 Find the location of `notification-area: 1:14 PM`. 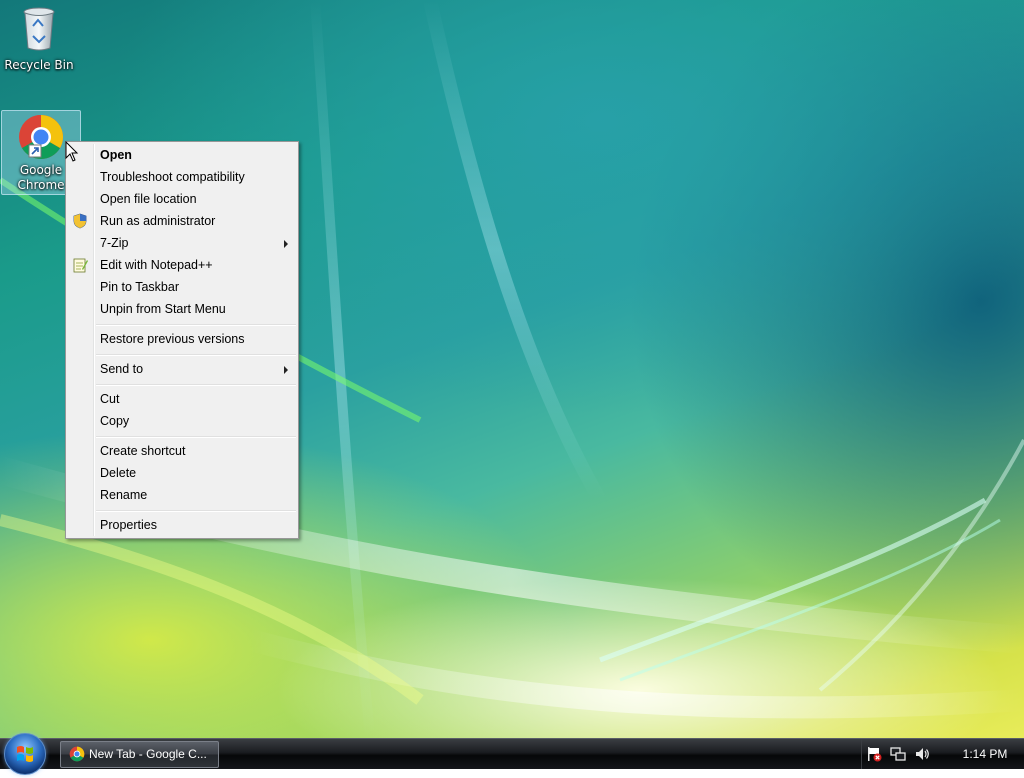

notification-area: 1:14 PM is located at coordinates (942, 754).